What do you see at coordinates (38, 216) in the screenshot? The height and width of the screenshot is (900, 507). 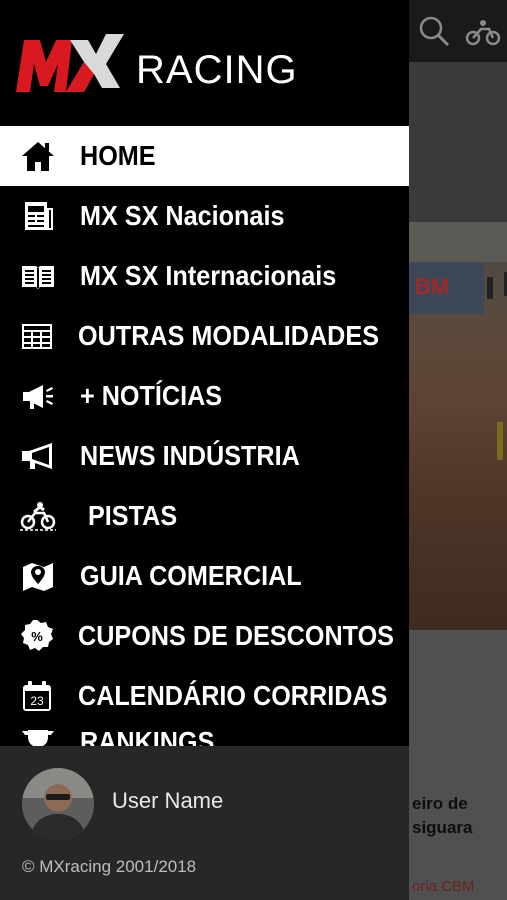 I see `newspaper-icon` at bounding box center [38, 216].